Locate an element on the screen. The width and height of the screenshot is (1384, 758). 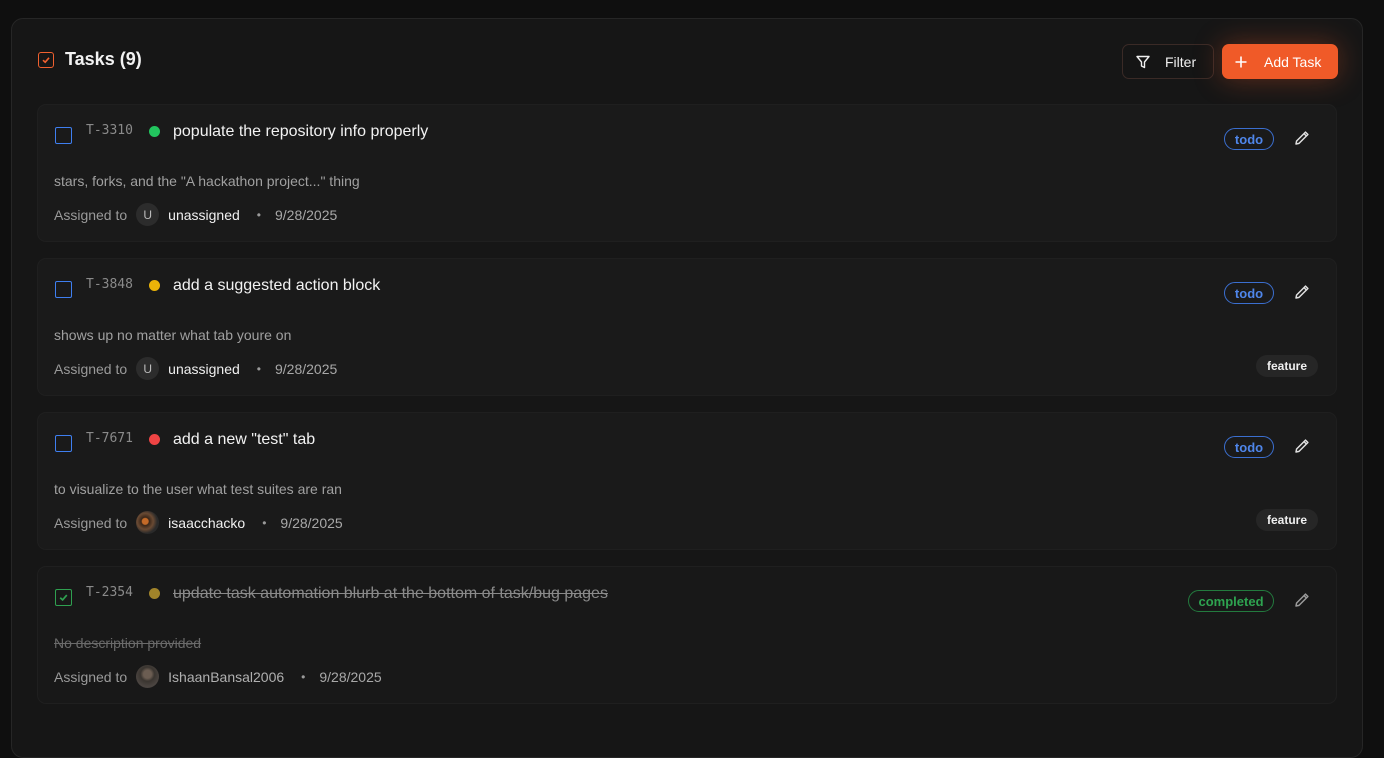
task-meta: Assigned to isaacchacko • 9/28/2025 is located at coordinates (198, 522).